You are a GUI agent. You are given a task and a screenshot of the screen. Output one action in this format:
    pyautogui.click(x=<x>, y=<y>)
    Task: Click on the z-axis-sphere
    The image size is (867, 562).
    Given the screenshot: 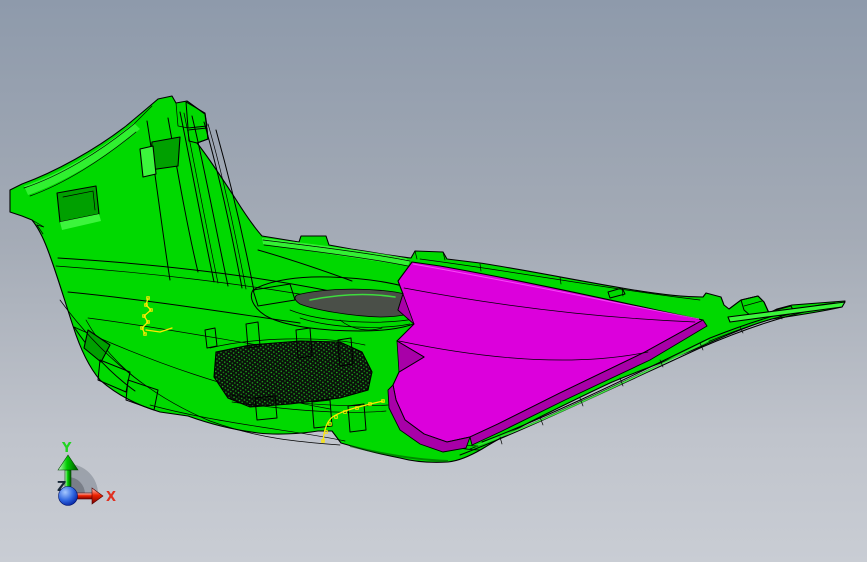 What is the action you would take?
    pyautogui.click(x=68, y=496)
    